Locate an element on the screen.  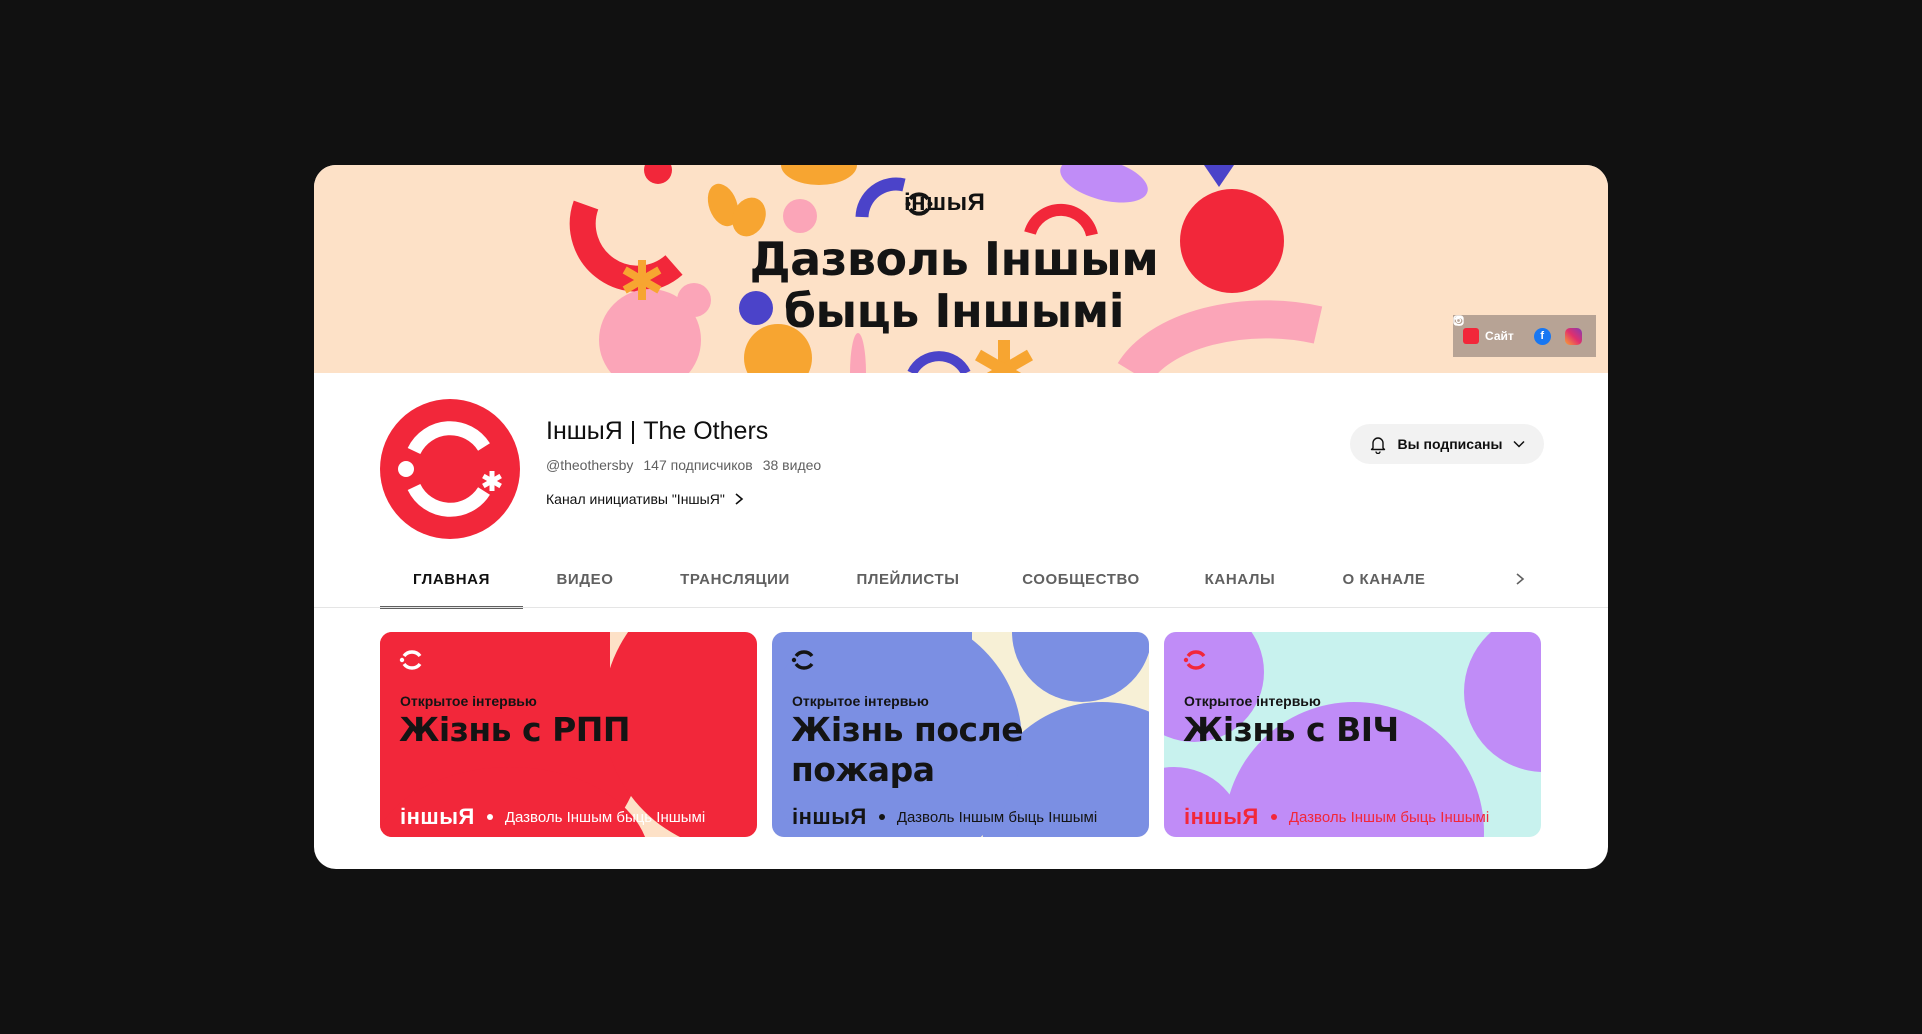
site-link-label: Сайт is located at coordinates (1499, 336).